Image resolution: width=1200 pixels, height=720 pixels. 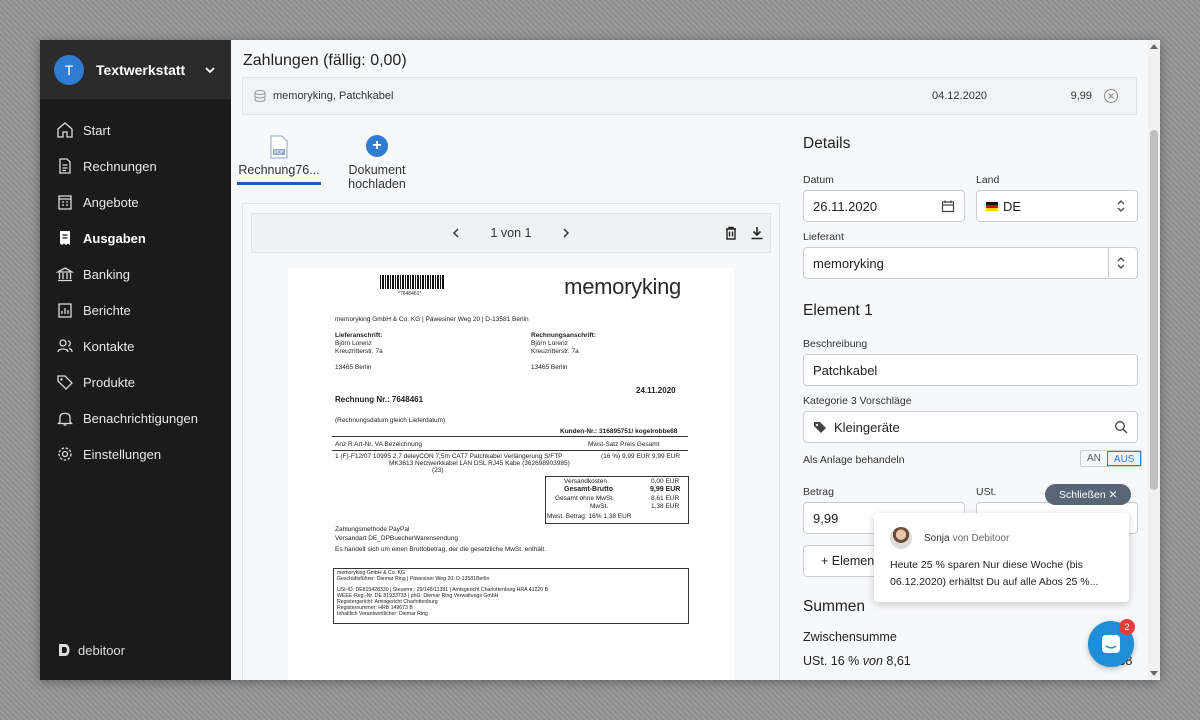 I want to click on delivery-city: 13465 Berlin, so click(x=353, y=367).